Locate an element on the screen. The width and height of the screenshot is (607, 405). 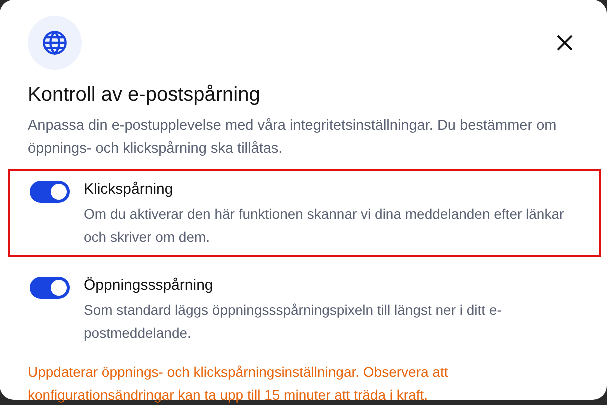
dialog-description: Anpassa din e-postupplevelse med våra integritetsinställningar. Du bestämmer om öppnings- och klickspårning ska tillåtas. is located at coordinates (293, 138).